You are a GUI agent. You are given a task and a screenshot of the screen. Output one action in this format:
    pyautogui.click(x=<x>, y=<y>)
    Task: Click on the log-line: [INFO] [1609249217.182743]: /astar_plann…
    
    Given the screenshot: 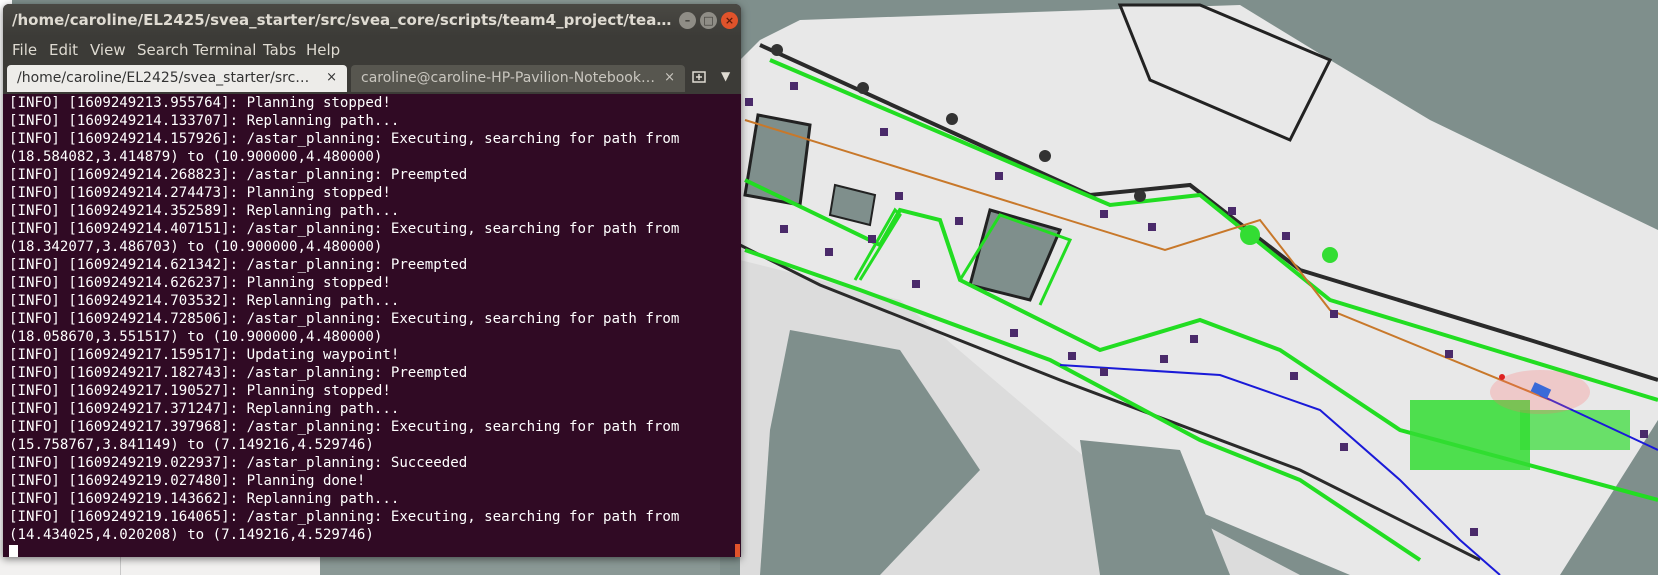 What is the action you would take?
    pyautogui.click(x=238, y=373)
    